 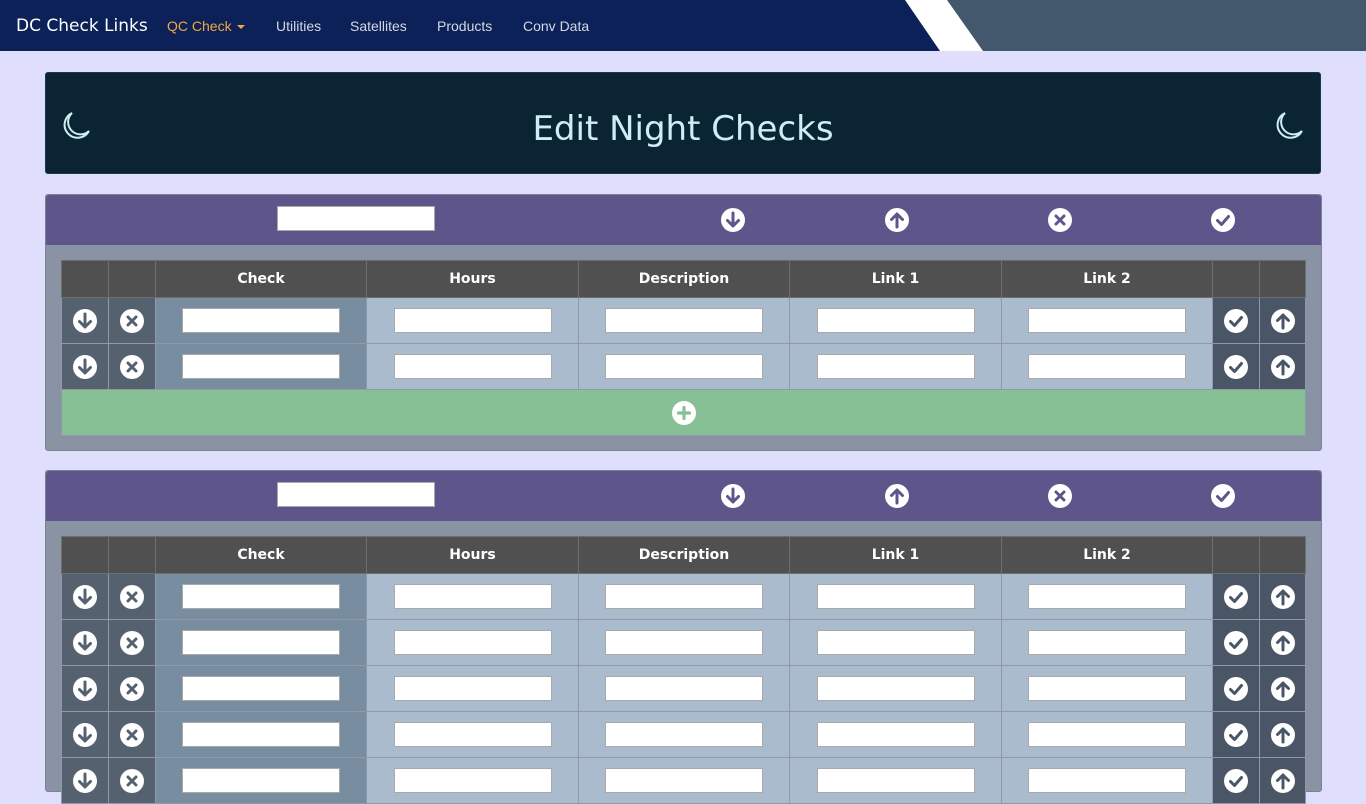 What do you see at coordinates (82, 25) in the screenshot?
I see `brand-link: DC Check Links` at bounding box center [82, 25].